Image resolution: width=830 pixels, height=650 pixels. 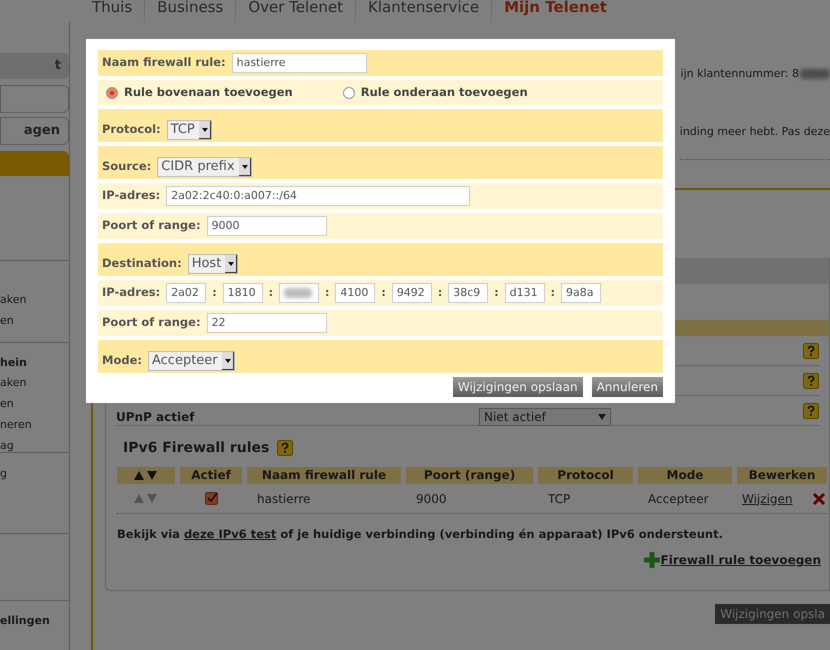 What do you see at coordinates (230, 534) in the screenshot?
I see `ipv6-test-link: deze IPv6 test` at bounding box center [230, 534].